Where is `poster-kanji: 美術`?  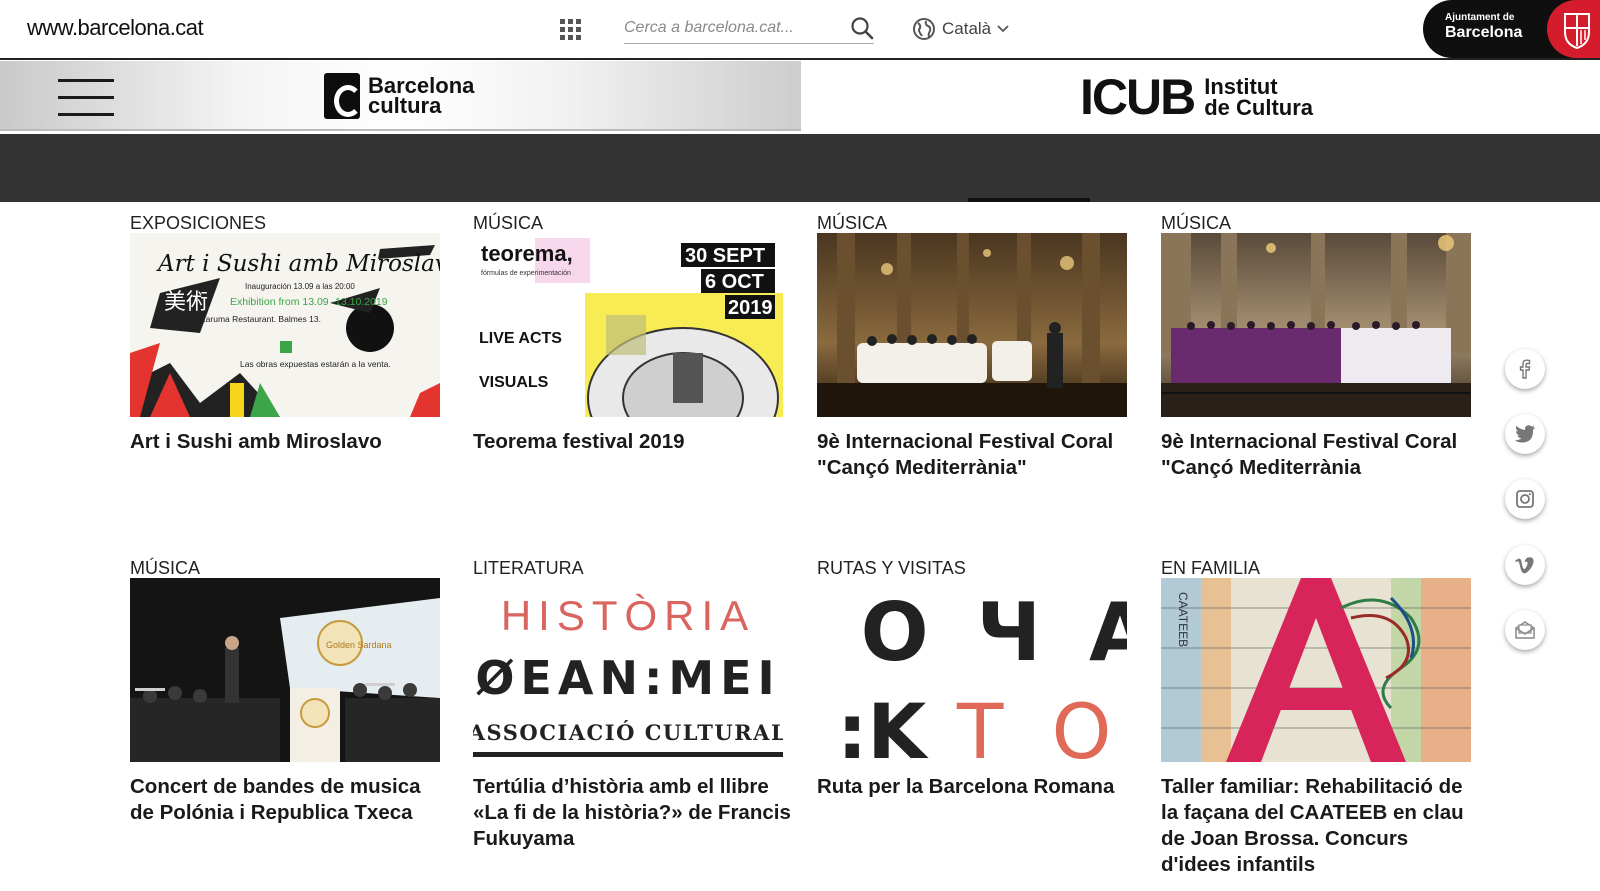
poster-kanji: 美術 is located at coordinates (186, 302).